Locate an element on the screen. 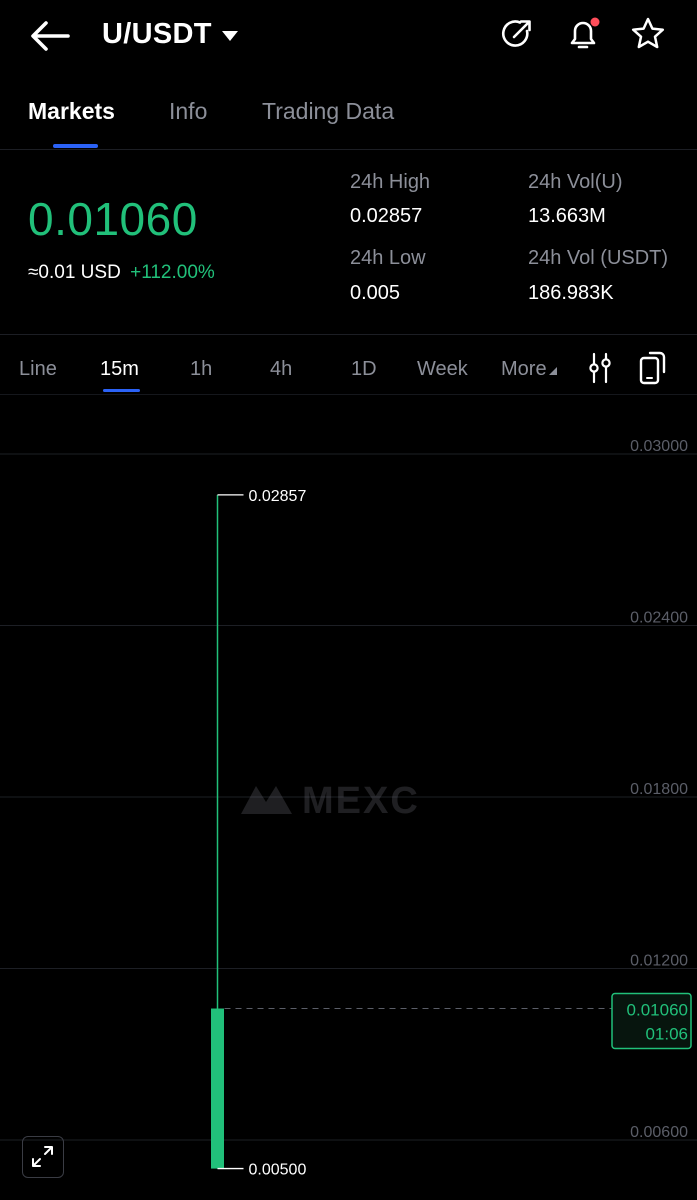  bell-icon is located at coordinates (583, 34).